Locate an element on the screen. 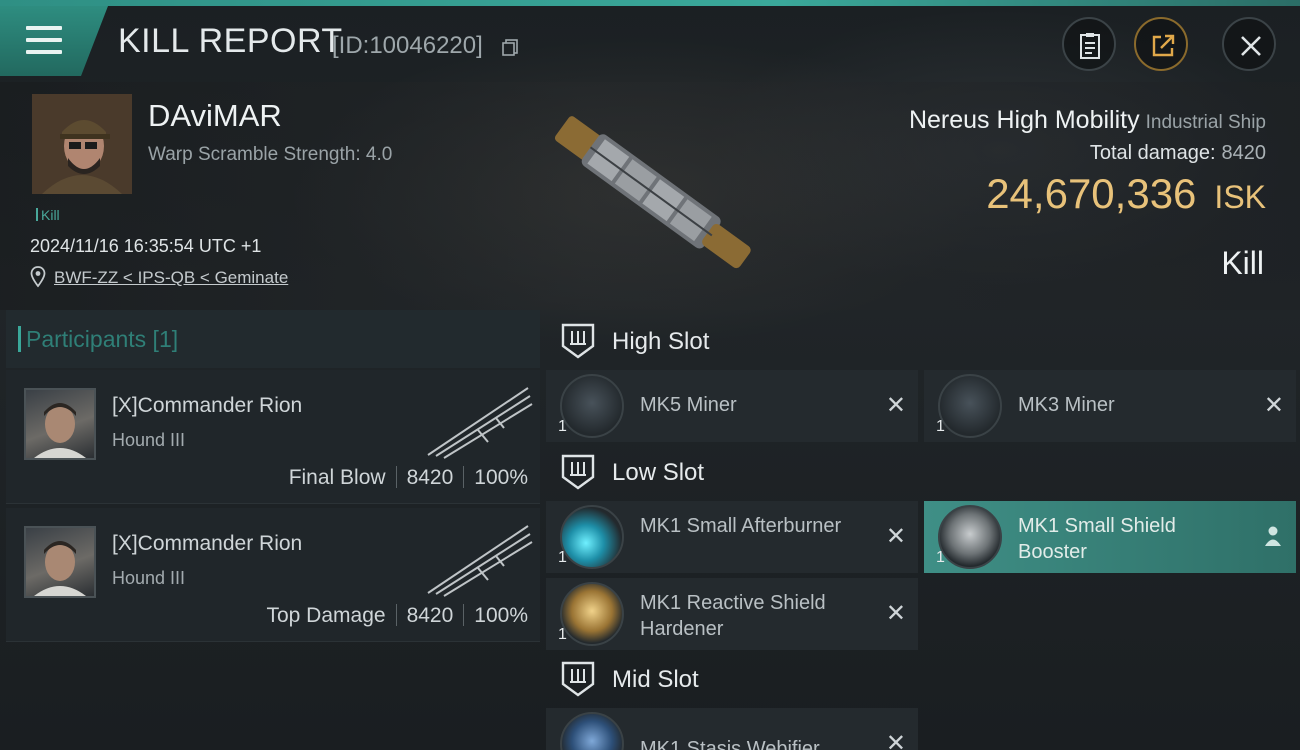 This screenshot has height=750, width=1300. shield-booster-icon is located at coordinates (970, 537).